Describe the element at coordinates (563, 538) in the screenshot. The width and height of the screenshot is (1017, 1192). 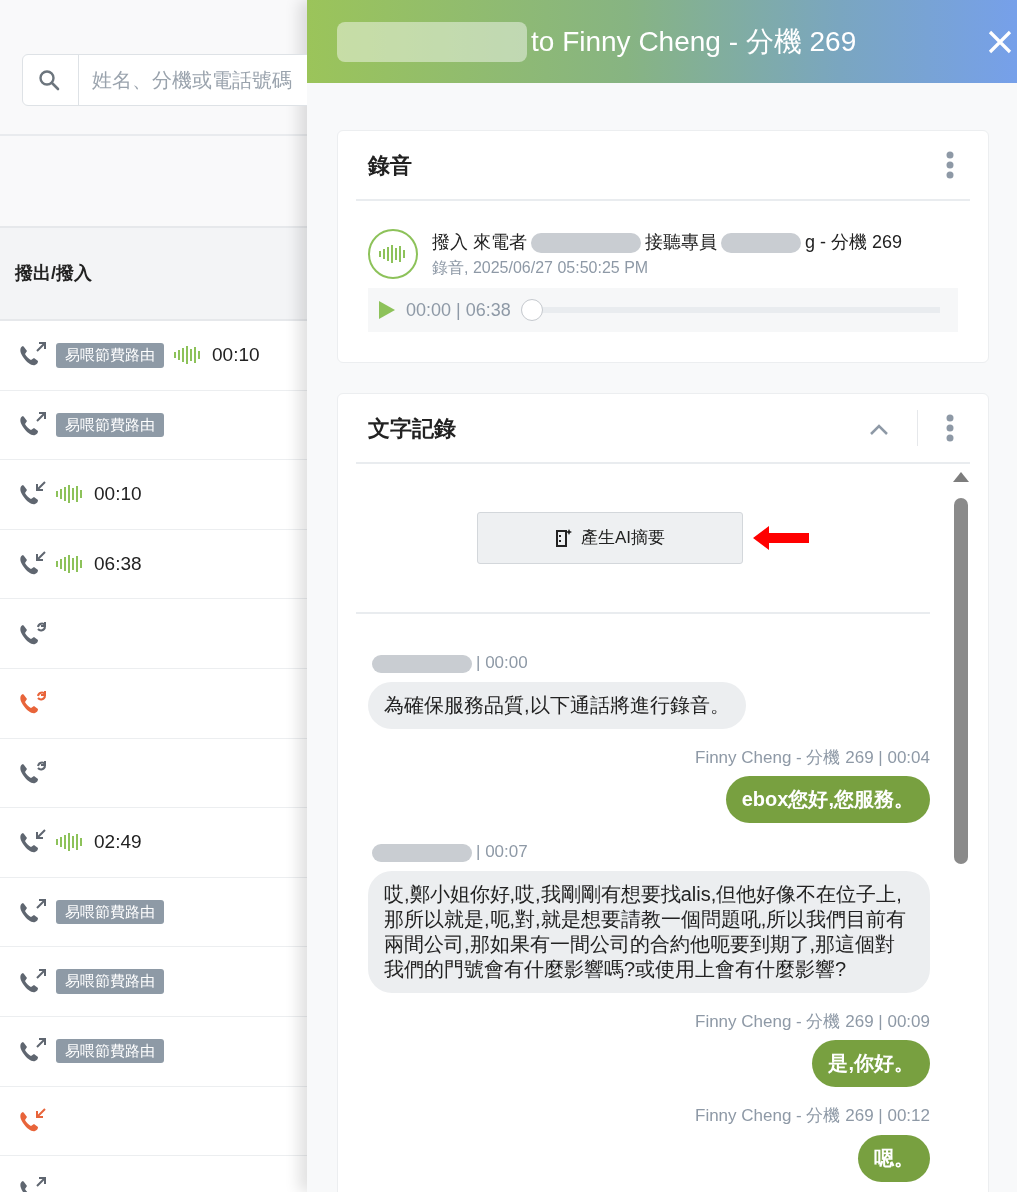
I see `document-icon` at that location.